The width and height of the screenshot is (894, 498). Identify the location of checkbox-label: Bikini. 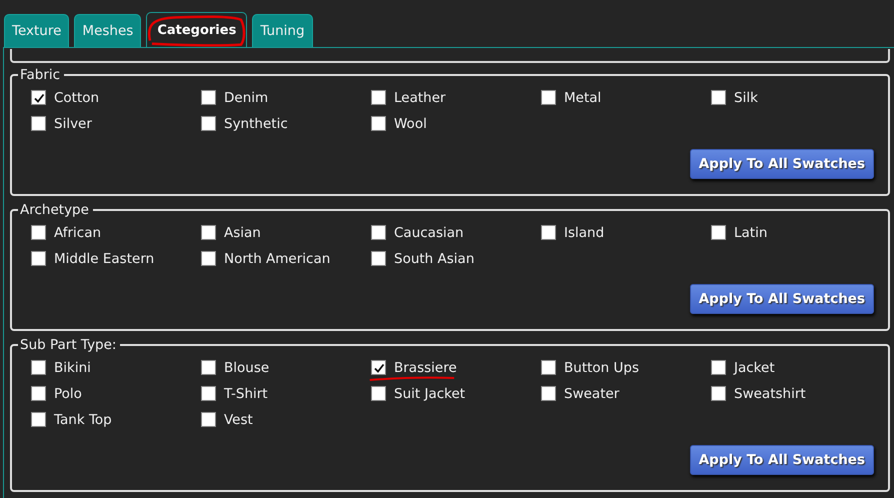
(72, 368).